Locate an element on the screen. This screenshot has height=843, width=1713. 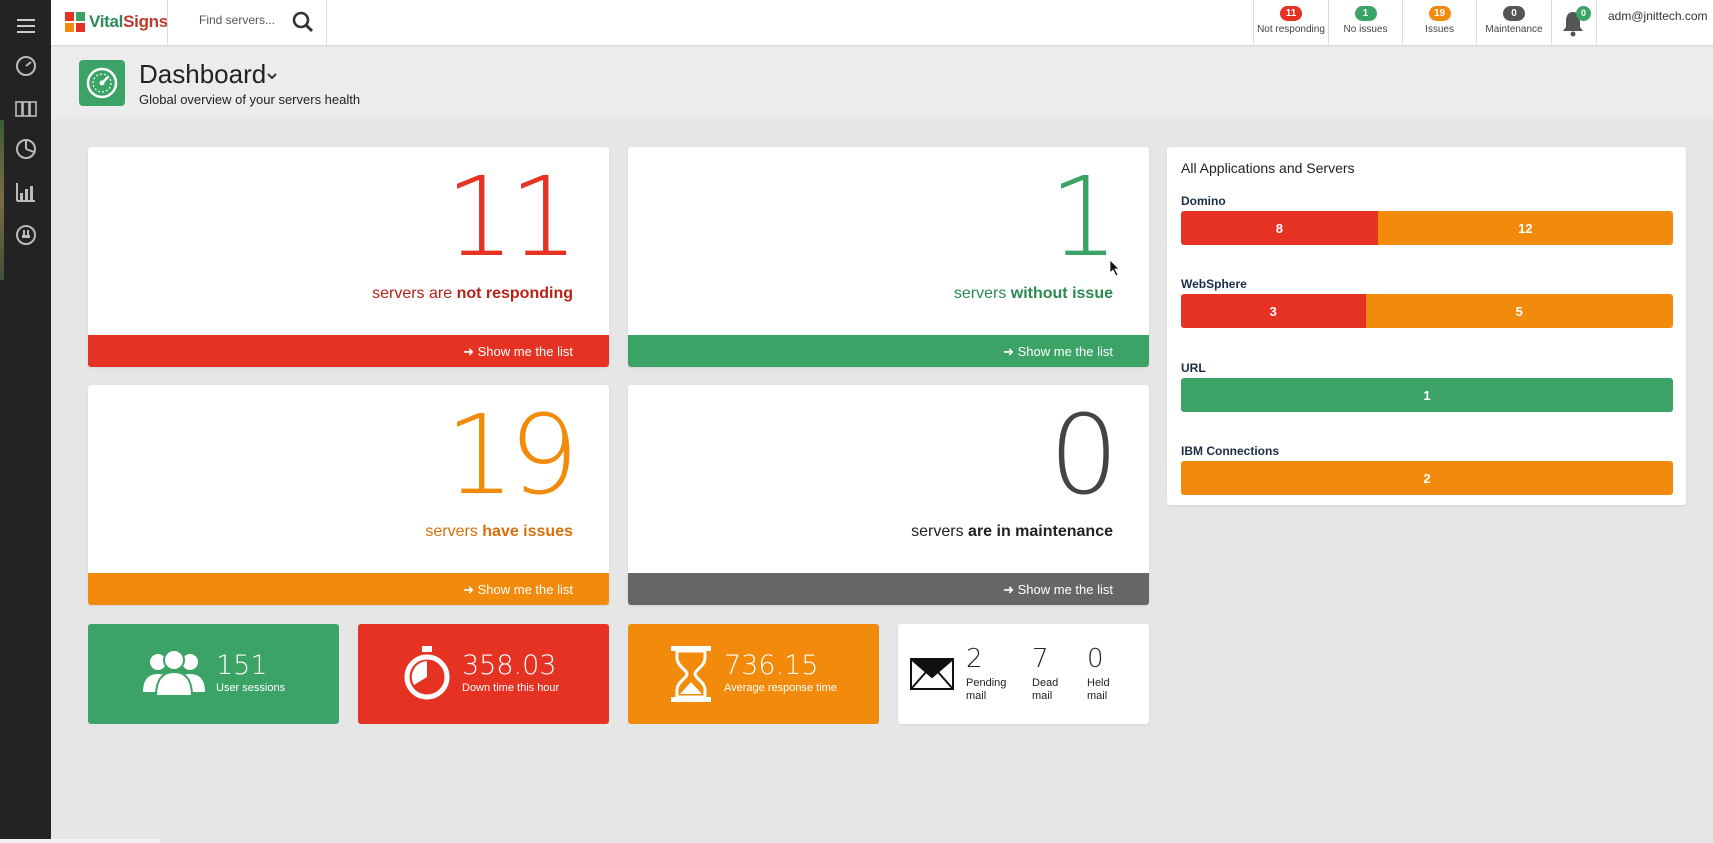
pie-chart-icon is located at coordinates (26, 149).